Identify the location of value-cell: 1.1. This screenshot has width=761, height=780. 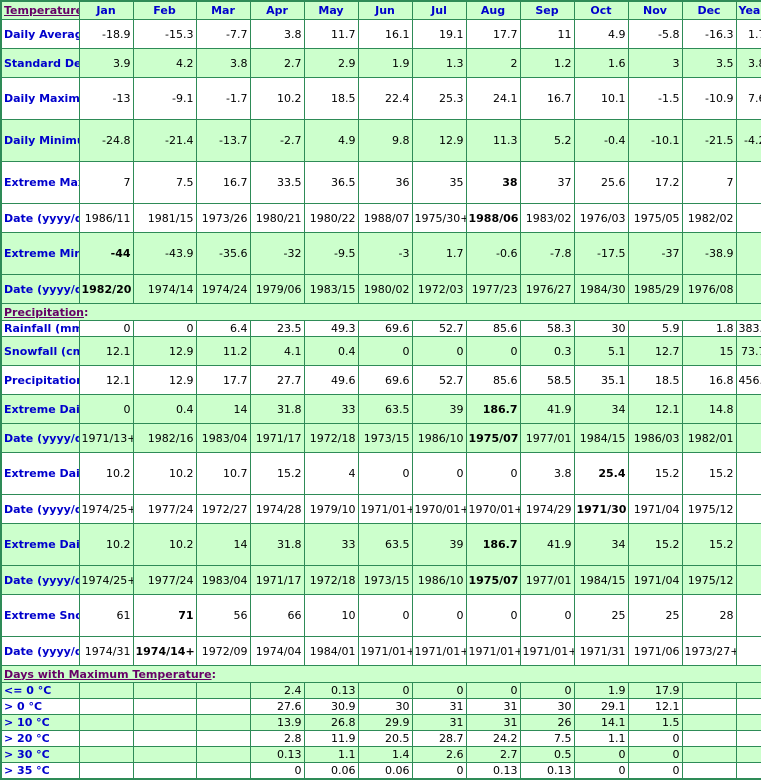
(331, 754).